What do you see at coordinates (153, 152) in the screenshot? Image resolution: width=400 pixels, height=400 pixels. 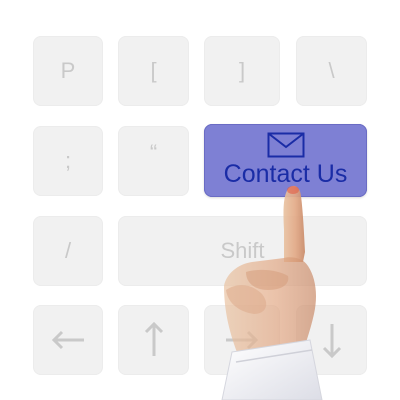 I see `key-quote-label: “` at bounding box center [153, 152].